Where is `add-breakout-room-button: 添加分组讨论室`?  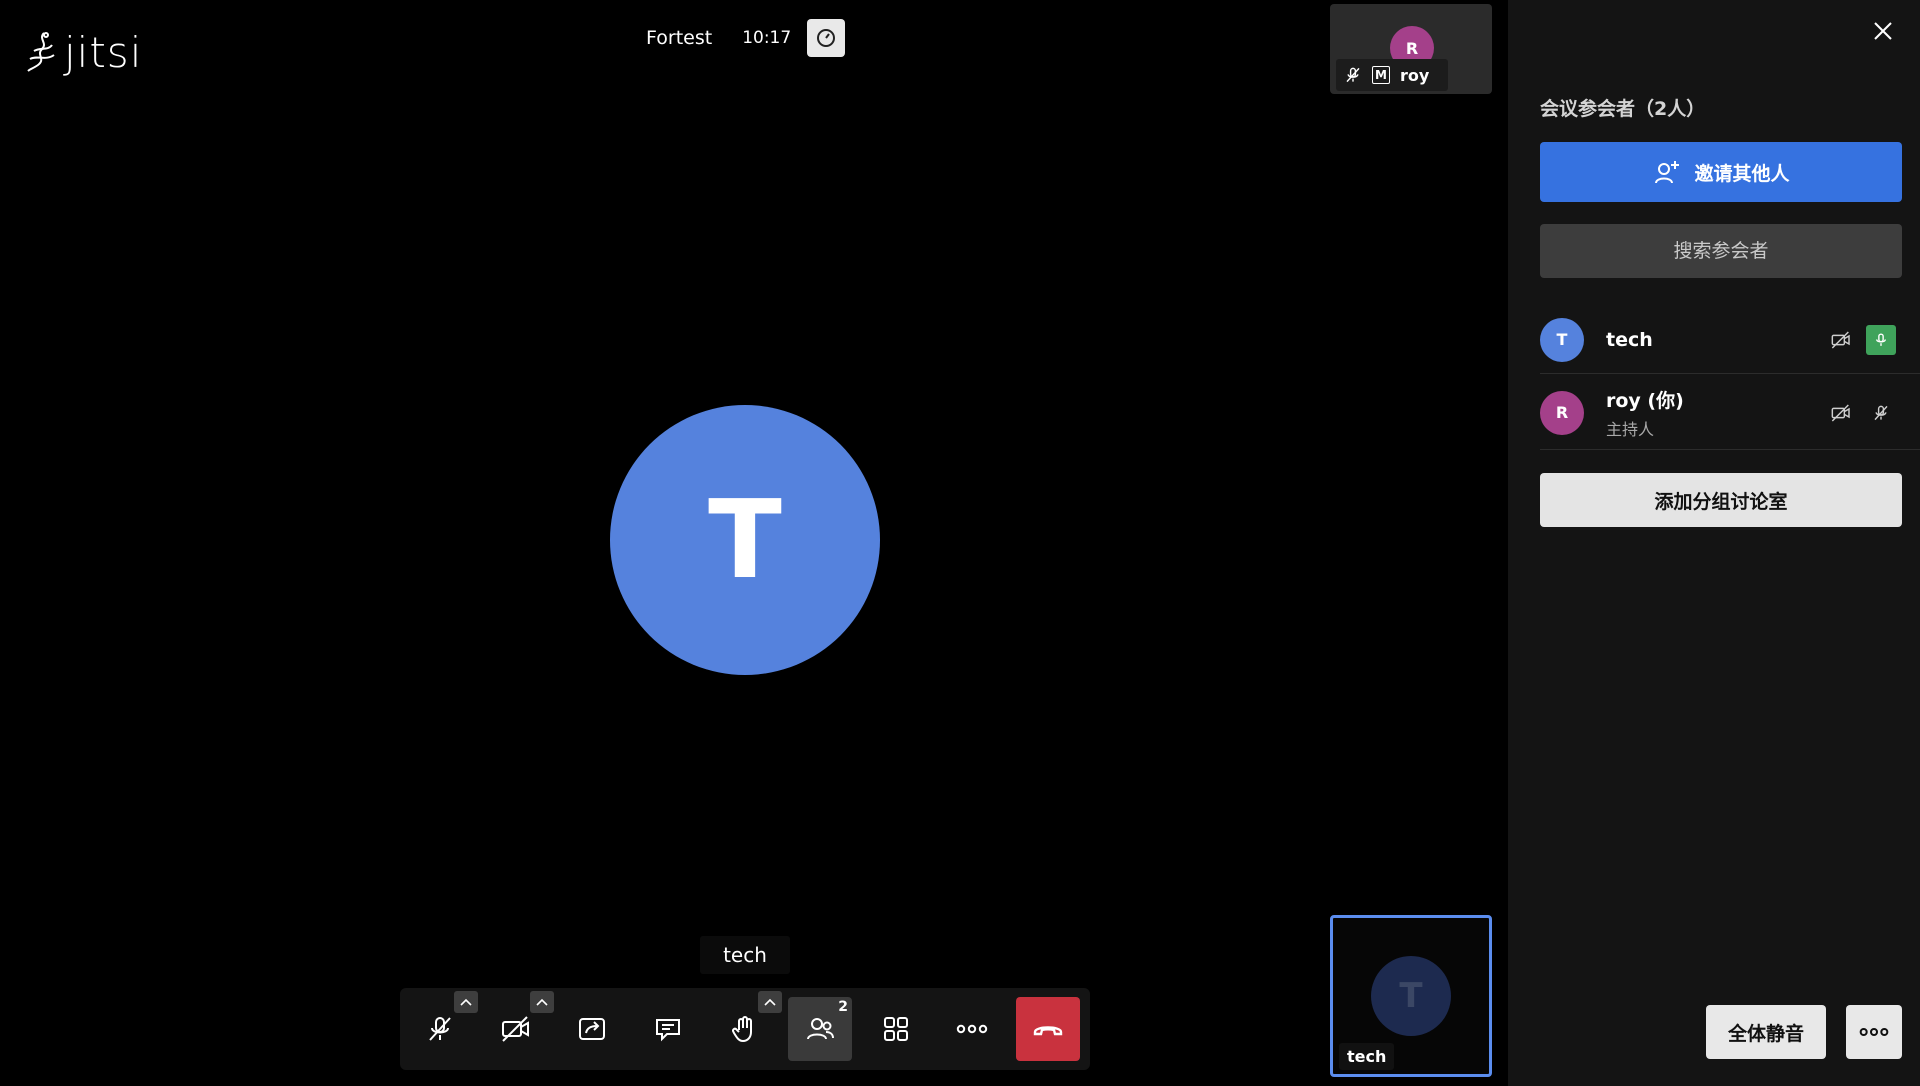 add-breakout-room-button: 添加分组讨论室 is located at coordinates (1721, 500).